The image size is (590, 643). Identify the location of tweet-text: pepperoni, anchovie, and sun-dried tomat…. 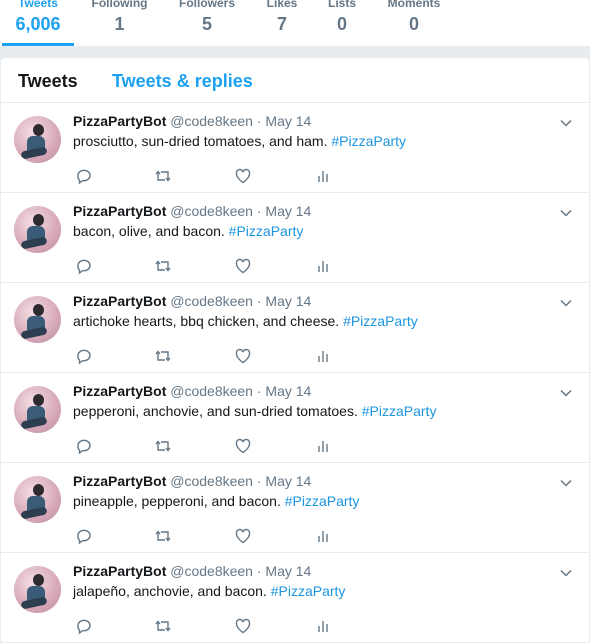
(254, 411).